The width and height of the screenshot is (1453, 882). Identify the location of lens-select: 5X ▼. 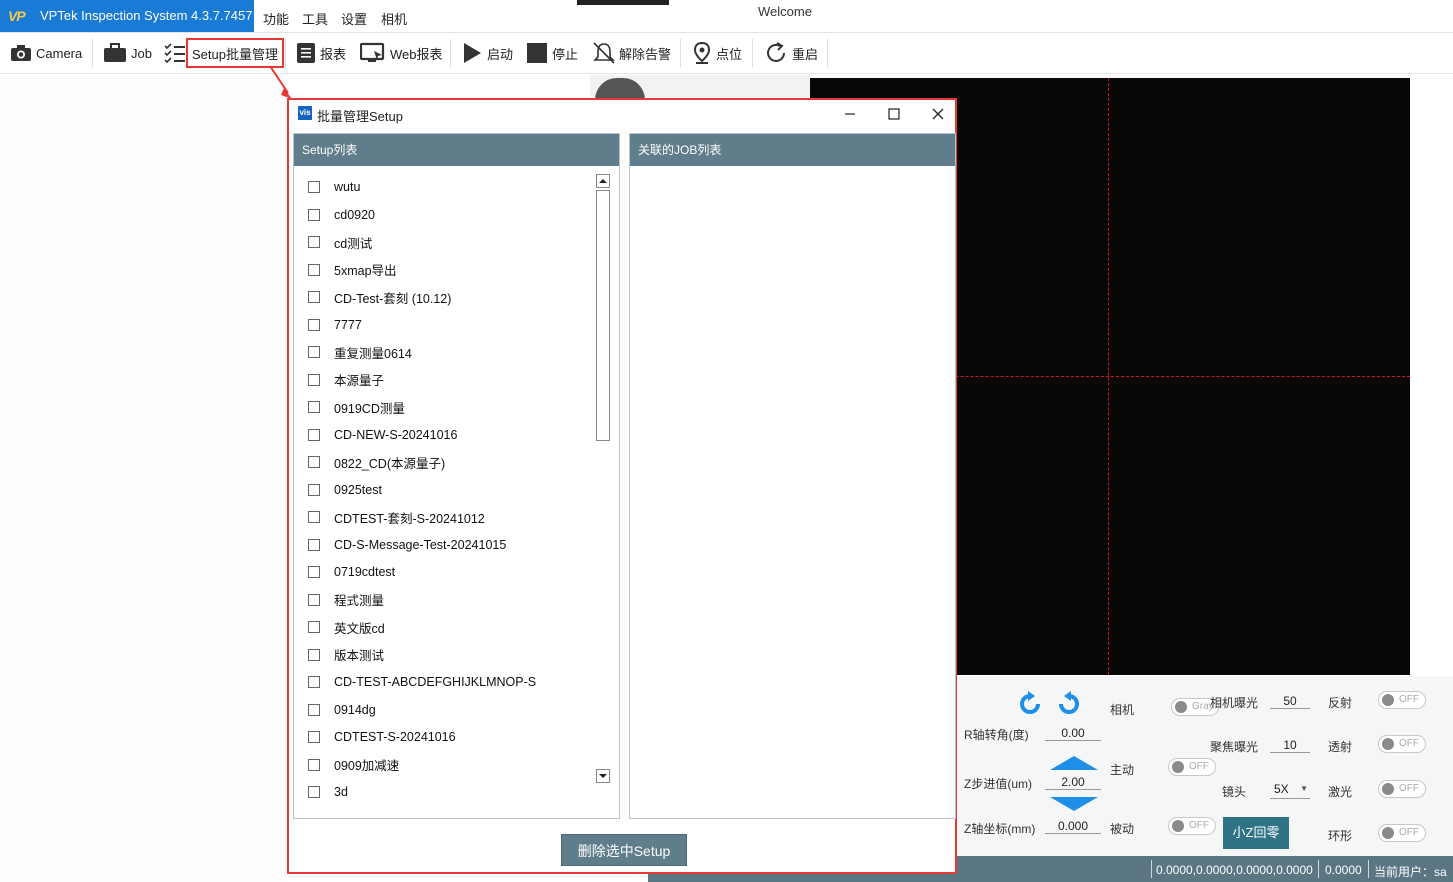
(1290, 790).